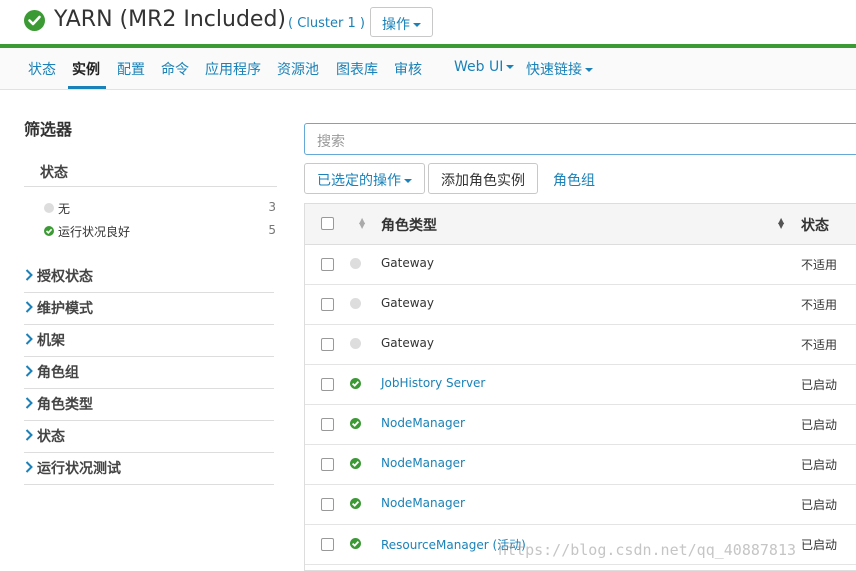 The height and width of the screenshot is (571, 856). Describe the element at coordinates (396, 25) in the screenshot. I see `actions-label: 操作` at that location.